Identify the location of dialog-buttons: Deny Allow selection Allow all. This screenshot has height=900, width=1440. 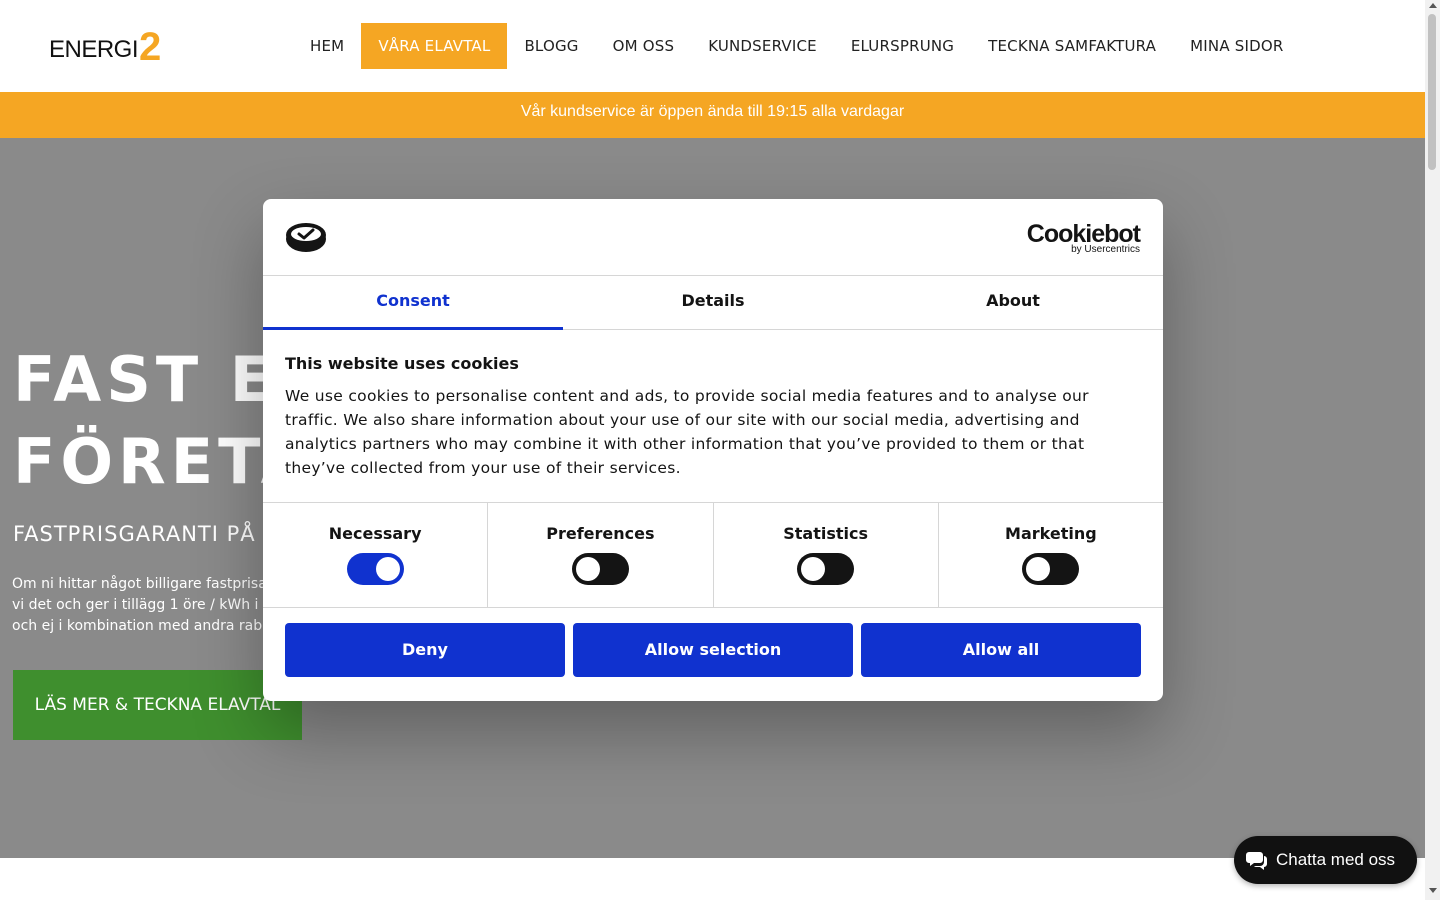
(713, 642).